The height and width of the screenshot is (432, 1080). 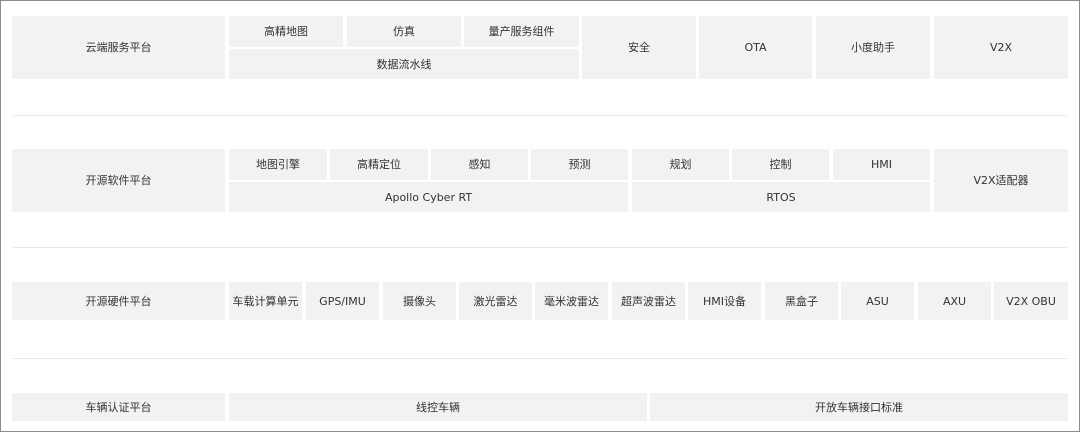 I want to click on hardware-item: 黑盒子, so click(x=801, y=301).